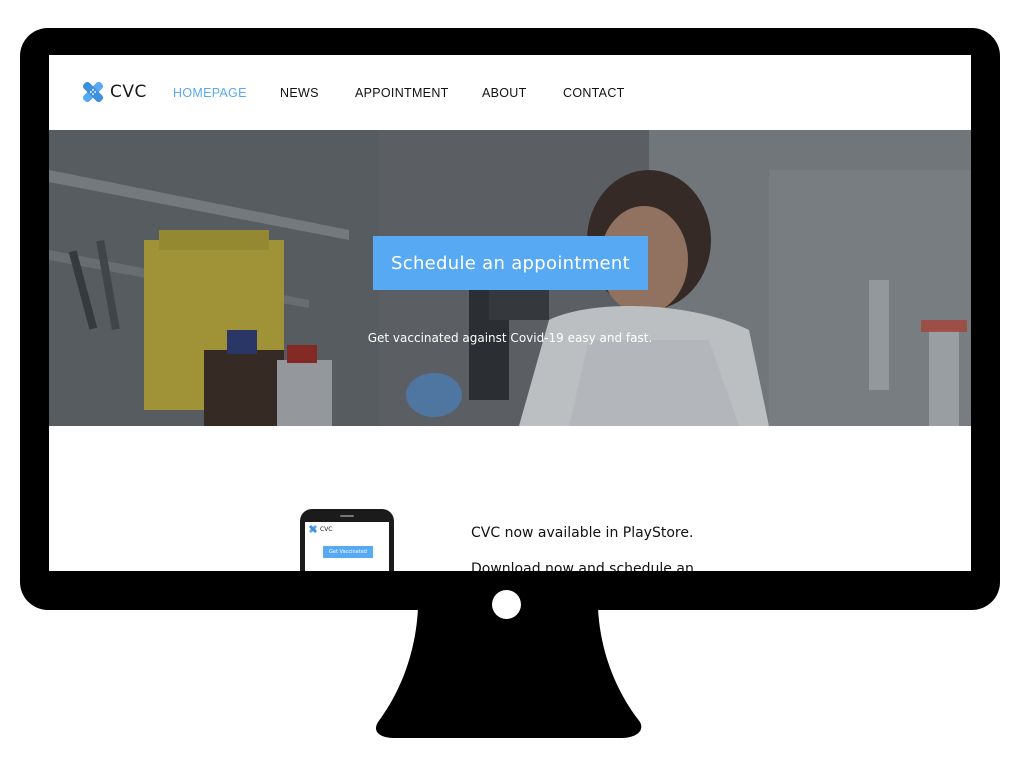  I want to click on phone-screen: CVC Get Vaccinated, so click(347, 546).